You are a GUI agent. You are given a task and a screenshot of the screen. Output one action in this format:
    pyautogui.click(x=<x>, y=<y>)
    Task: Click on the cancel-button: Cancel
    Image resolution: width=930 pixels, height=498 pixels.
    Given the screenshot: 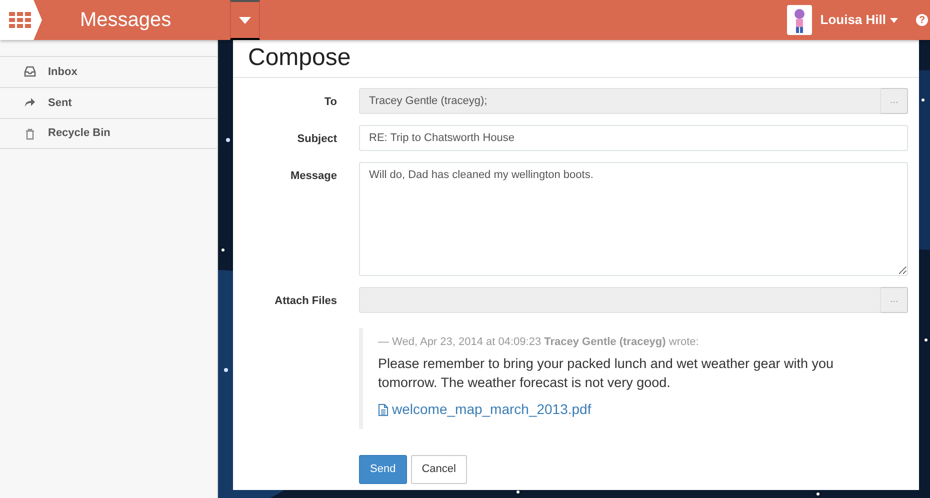 What is the action you would take?
    pyautogui.click(x=438, y=469)
    